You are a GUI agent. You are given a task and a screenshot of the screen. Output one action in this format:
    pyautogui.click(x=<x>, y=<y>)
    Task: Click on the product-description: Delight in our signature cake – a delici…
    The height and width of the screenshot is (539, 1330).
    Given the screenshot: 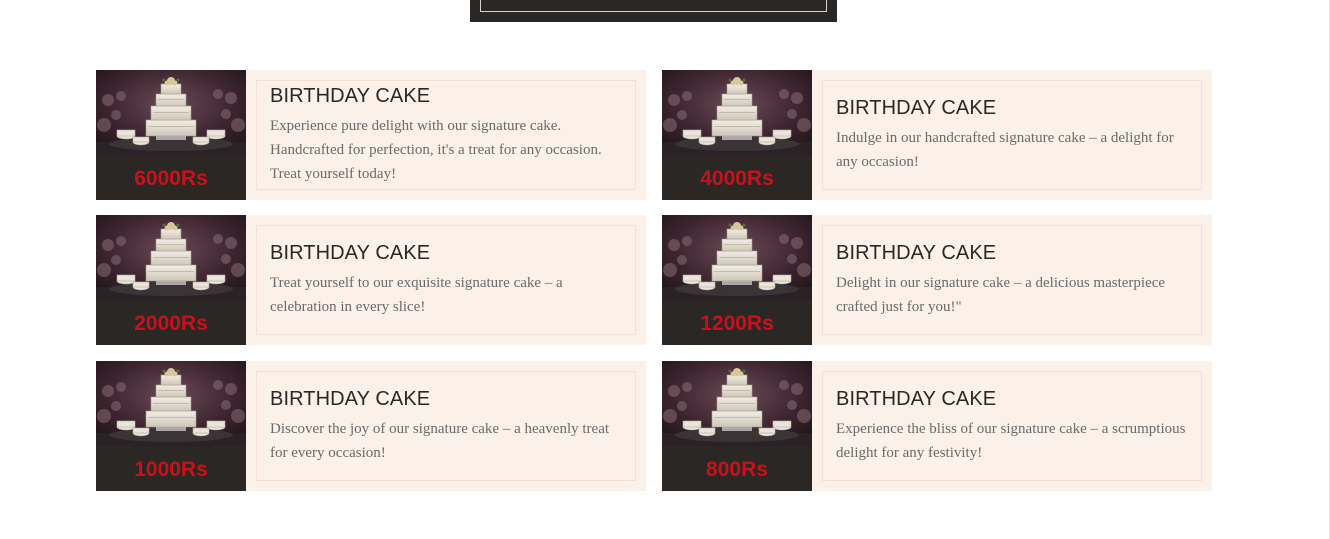 What is the action you would take?
    pyautogui.click(x=1001, y=295)
    